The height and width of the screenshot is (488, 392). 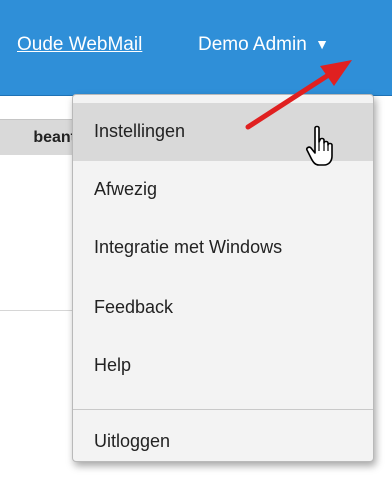 What do you see at coordinates (79, 45) in the screenshot?
I see `old-webmail-link: Oude WebMail` at bounding box center [79, 45].